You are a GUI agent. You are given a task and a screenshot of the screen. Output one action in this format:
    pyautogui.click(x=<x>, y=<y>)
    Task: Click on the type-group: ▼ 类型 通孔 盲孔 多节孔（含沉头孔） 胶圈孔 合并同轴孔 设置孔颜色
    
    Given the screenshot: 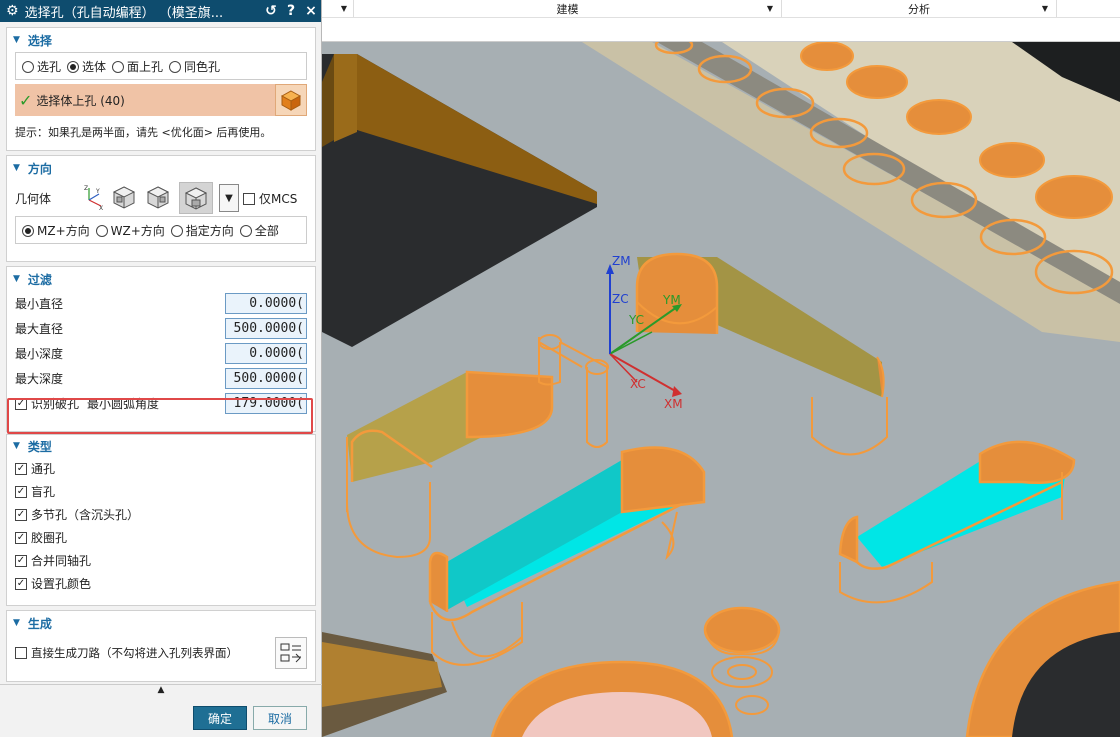 What is the action you would take?
    pyautogui.click(x=161, y=520)
    